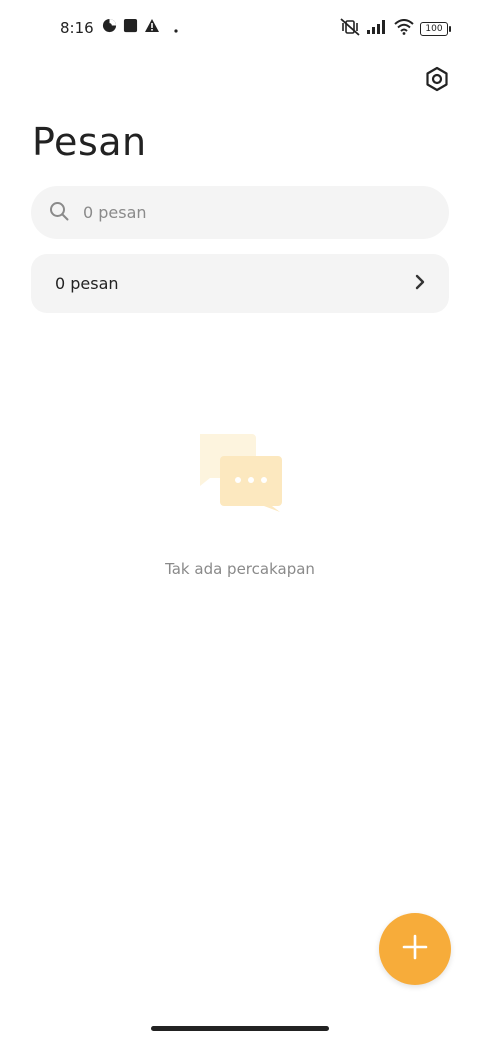 The height and width of the screenshot is (1040, 480). Describe the element at coordinates (59, 213) in the screenshot. I see `search-icon` at that location.